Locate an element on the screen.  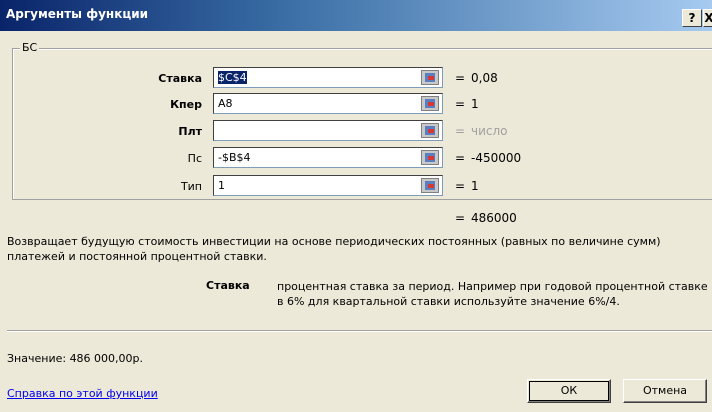
argument-row-tip: Тип 1 = 1 is located at coordinates (356, 186).